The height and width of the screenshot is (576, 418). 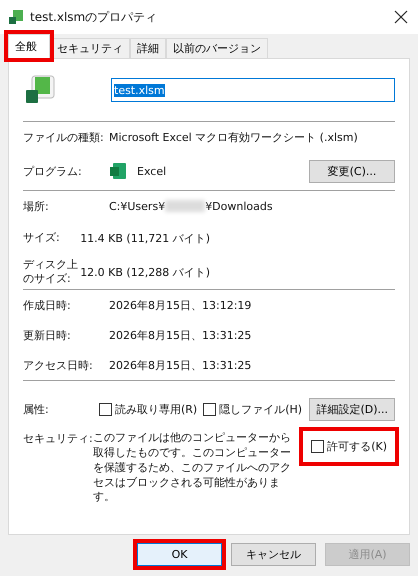 What do you see at coordinates (16, 17) in the screenshot?
I see `excel-file-icon` at bounding box center [16, 17].